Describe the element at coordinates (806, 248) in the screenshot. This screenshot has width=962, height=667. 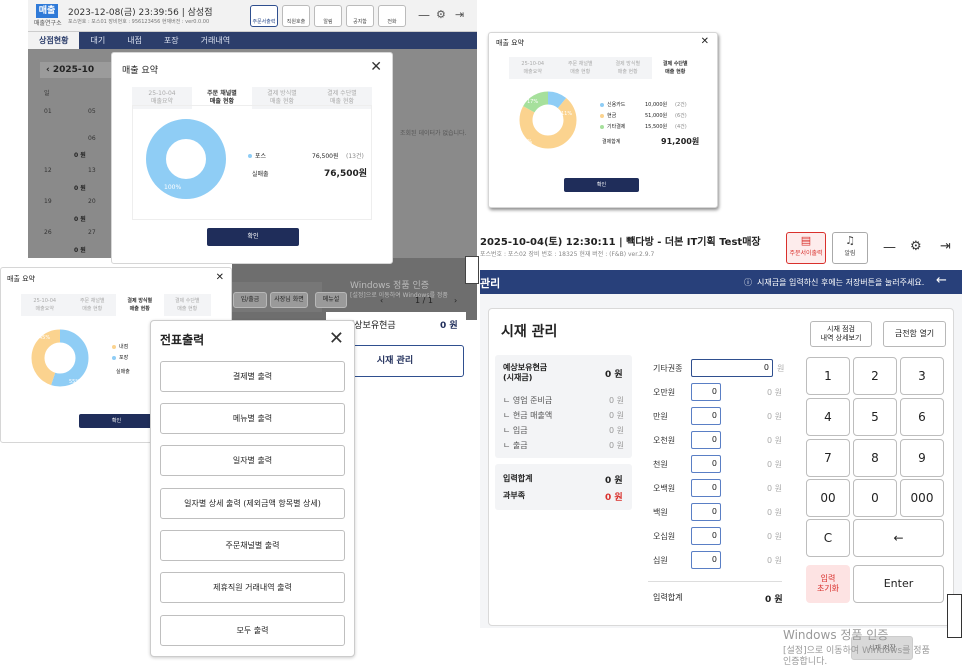
I see `order-print-button: ▤ 주문서이출력` at that location.